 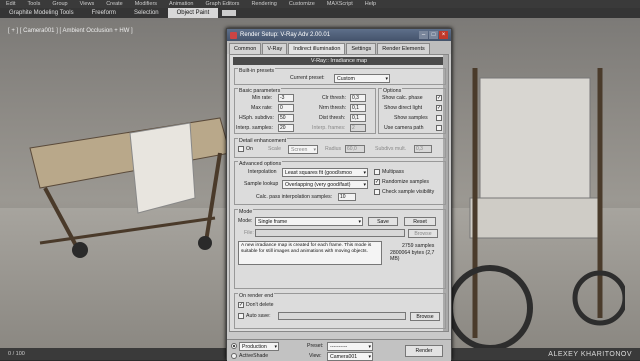 I want to click on use-camera-checkbox, so click(x=439, y=128).